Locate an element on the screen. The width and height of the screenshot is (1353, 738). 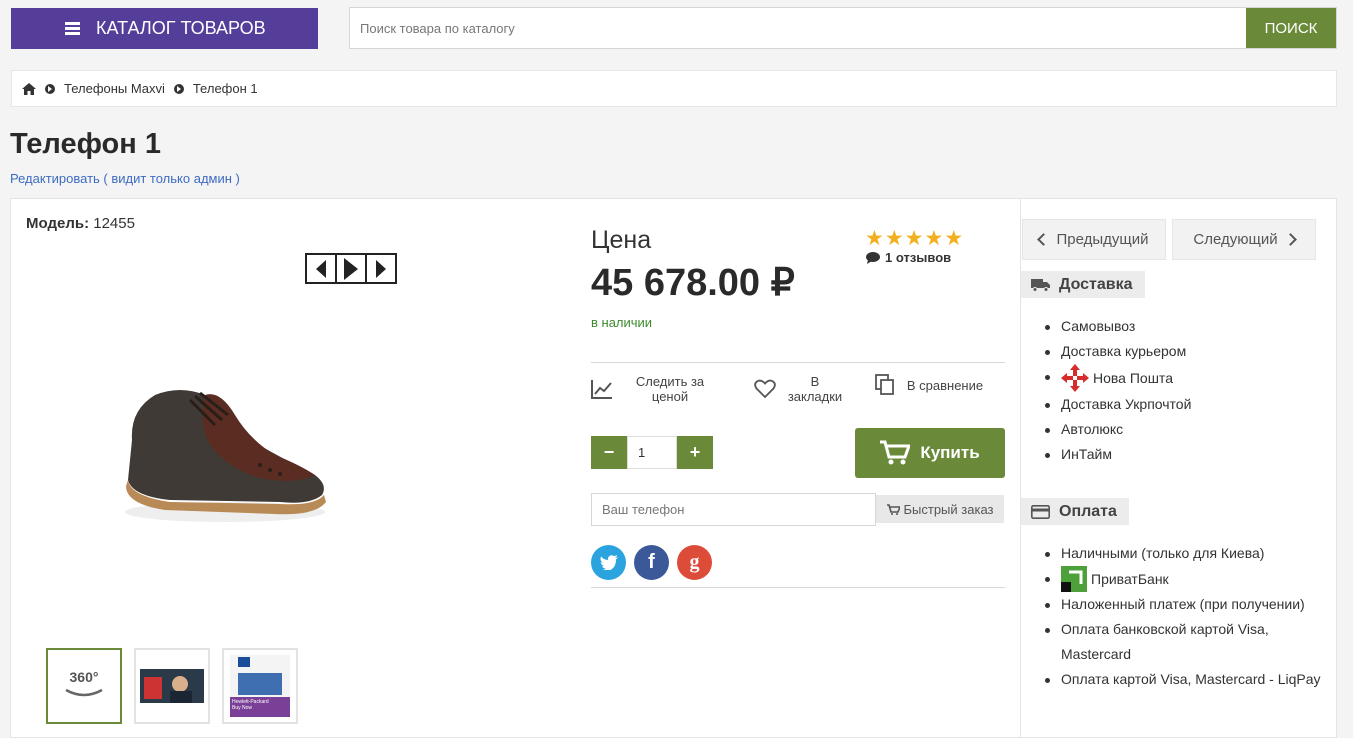
gallery-play-button is located at coordinates (352, 268).